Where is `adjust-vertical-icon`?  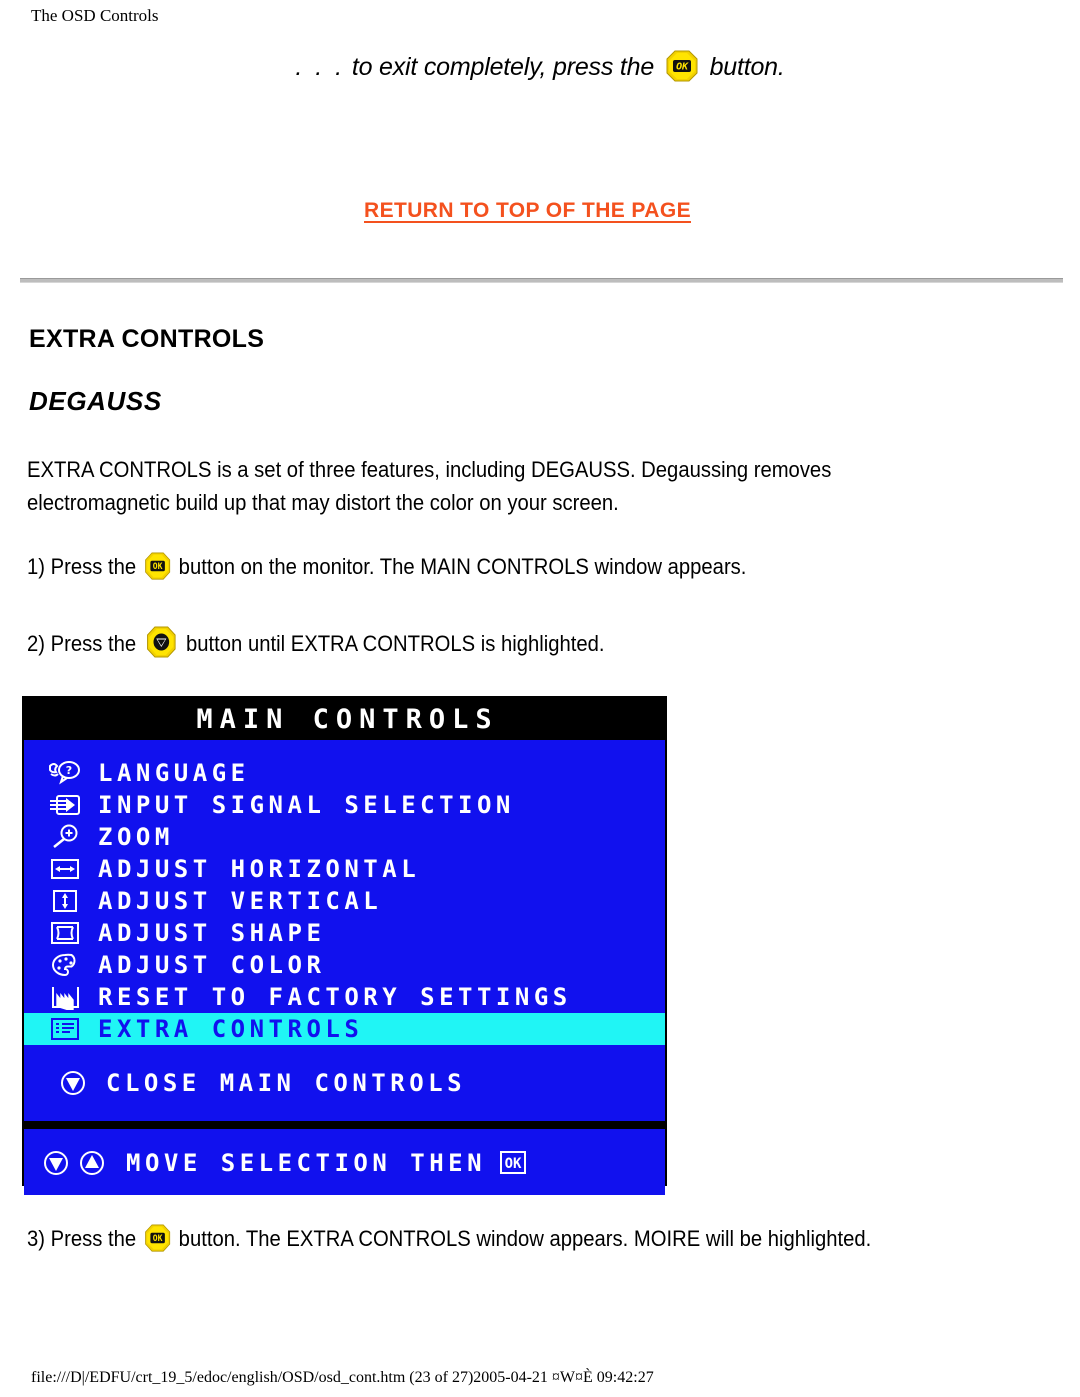 adjust-vertical-icon is located at coordinates (65, 901).